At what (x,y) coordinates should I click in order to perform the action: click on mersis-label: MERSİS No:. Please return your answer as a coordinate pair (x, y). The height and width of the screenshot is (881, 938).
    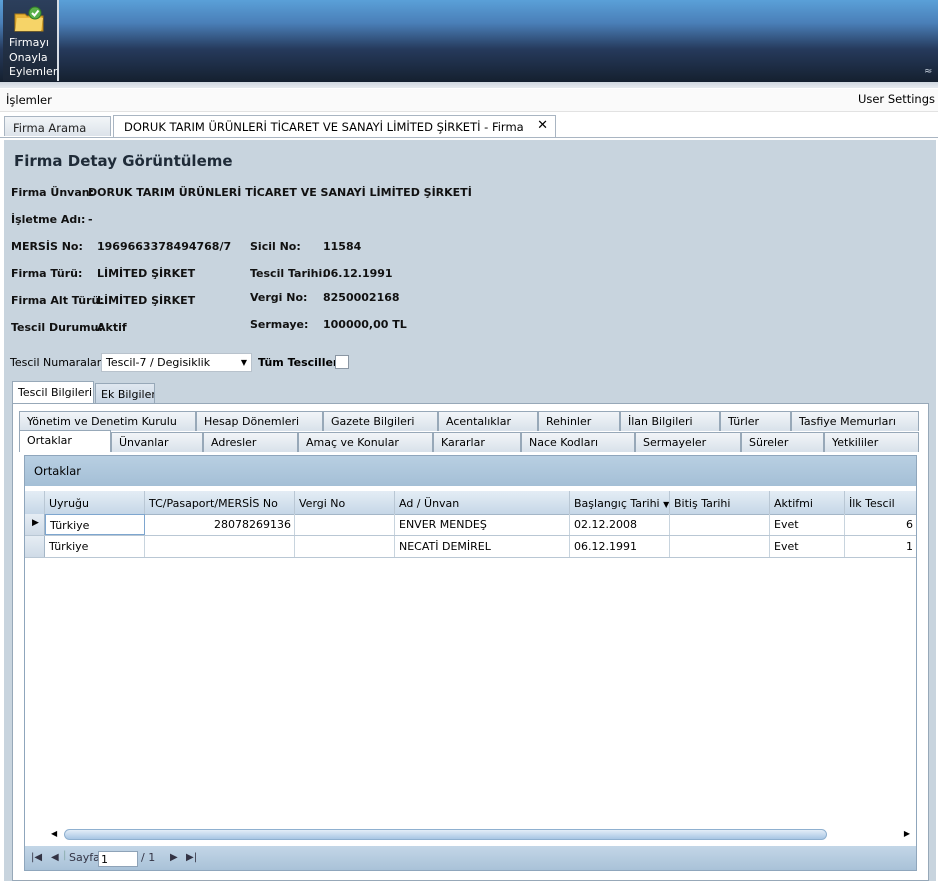
    Looking at the image, I should click on (47, 246).